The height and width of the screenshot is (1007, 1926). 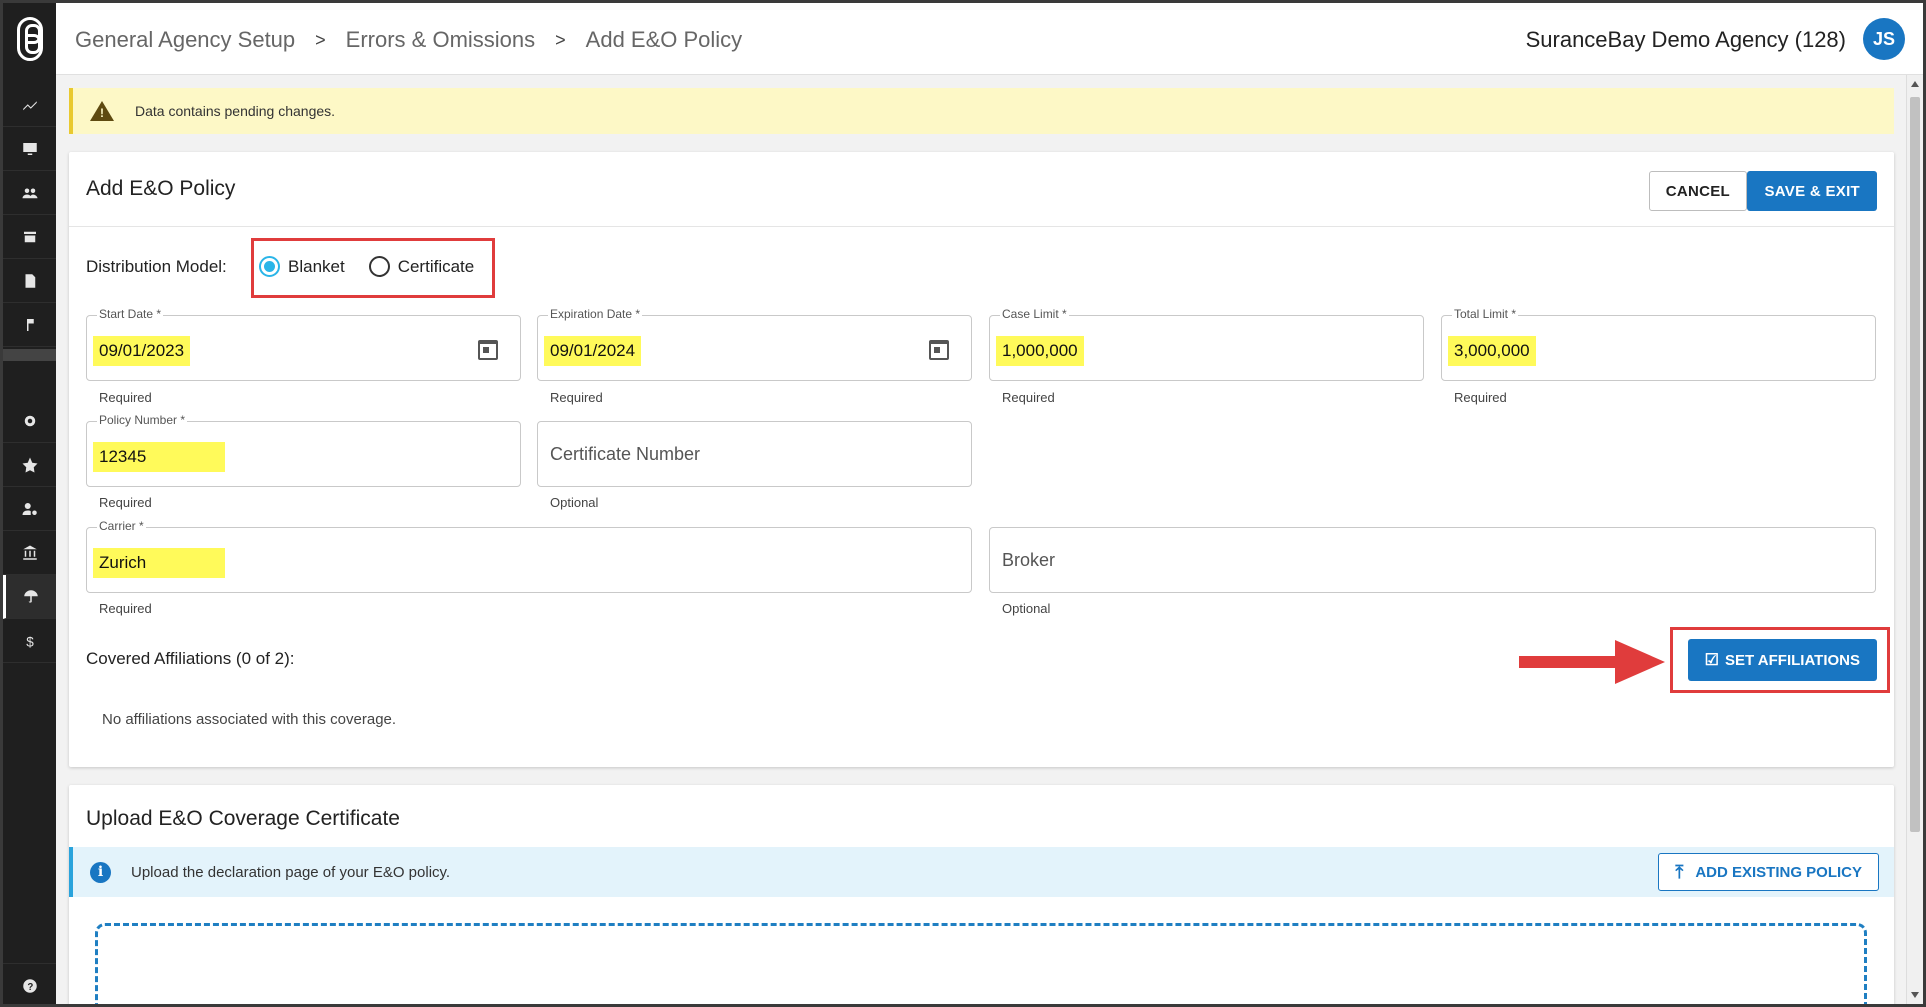 I want to click on start-date-helper: Required, so click(x=125, y=397).